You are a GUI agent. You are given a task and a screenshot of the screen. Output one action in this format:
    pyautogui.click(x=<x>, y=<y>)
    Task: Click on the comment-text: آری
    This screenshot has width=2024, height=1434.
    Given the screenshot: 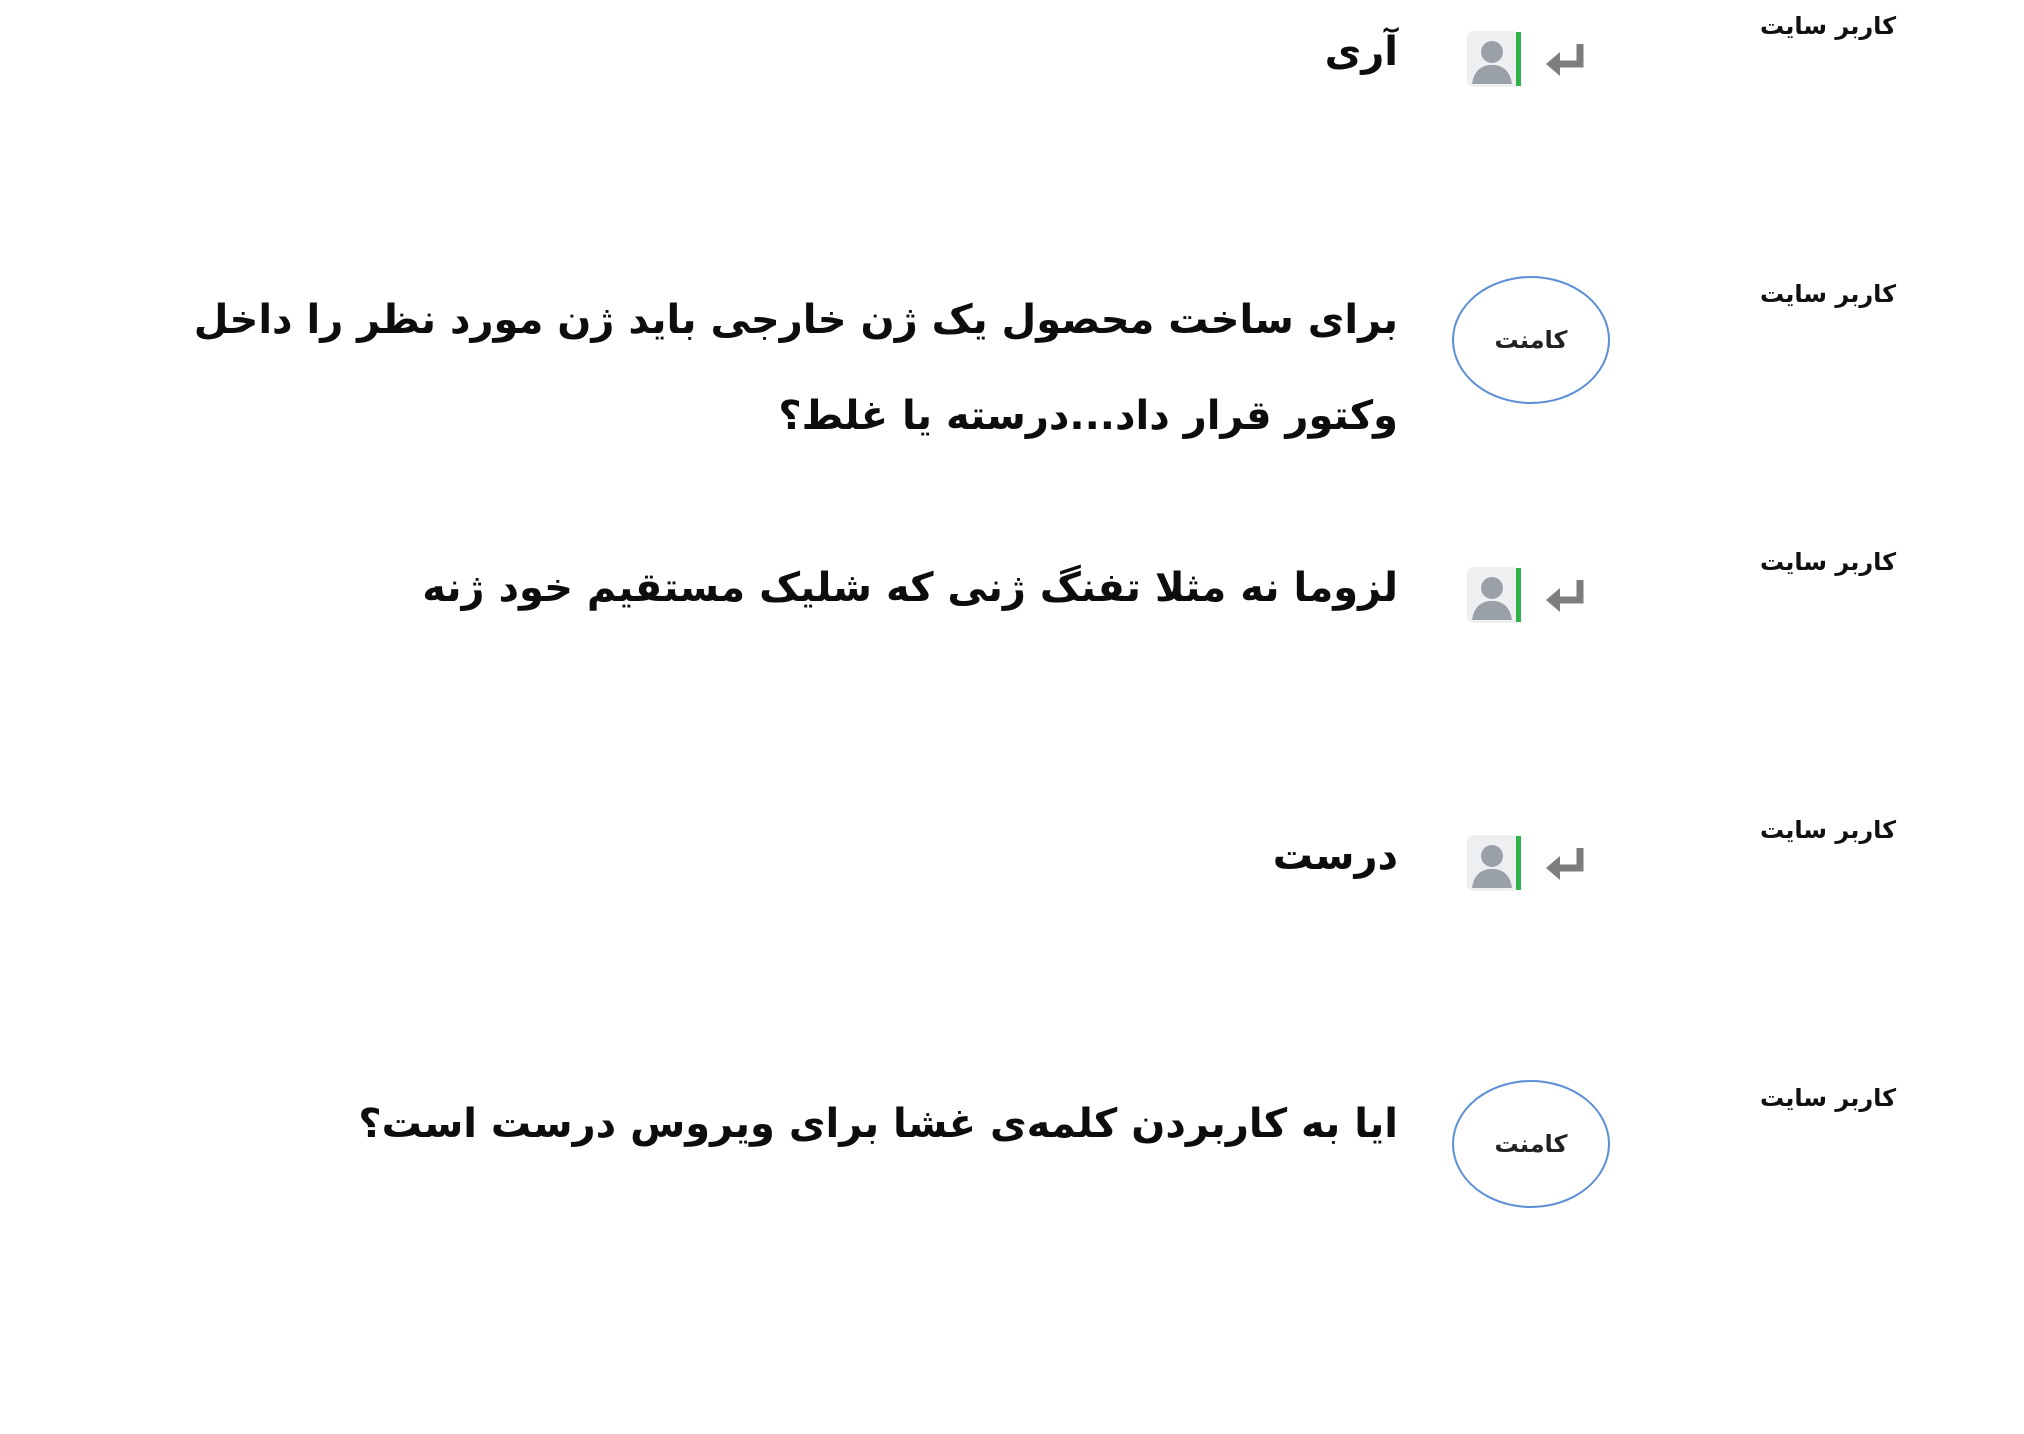 What is the action you would take?
    pyautogui.click(x=1361, y=52)
    